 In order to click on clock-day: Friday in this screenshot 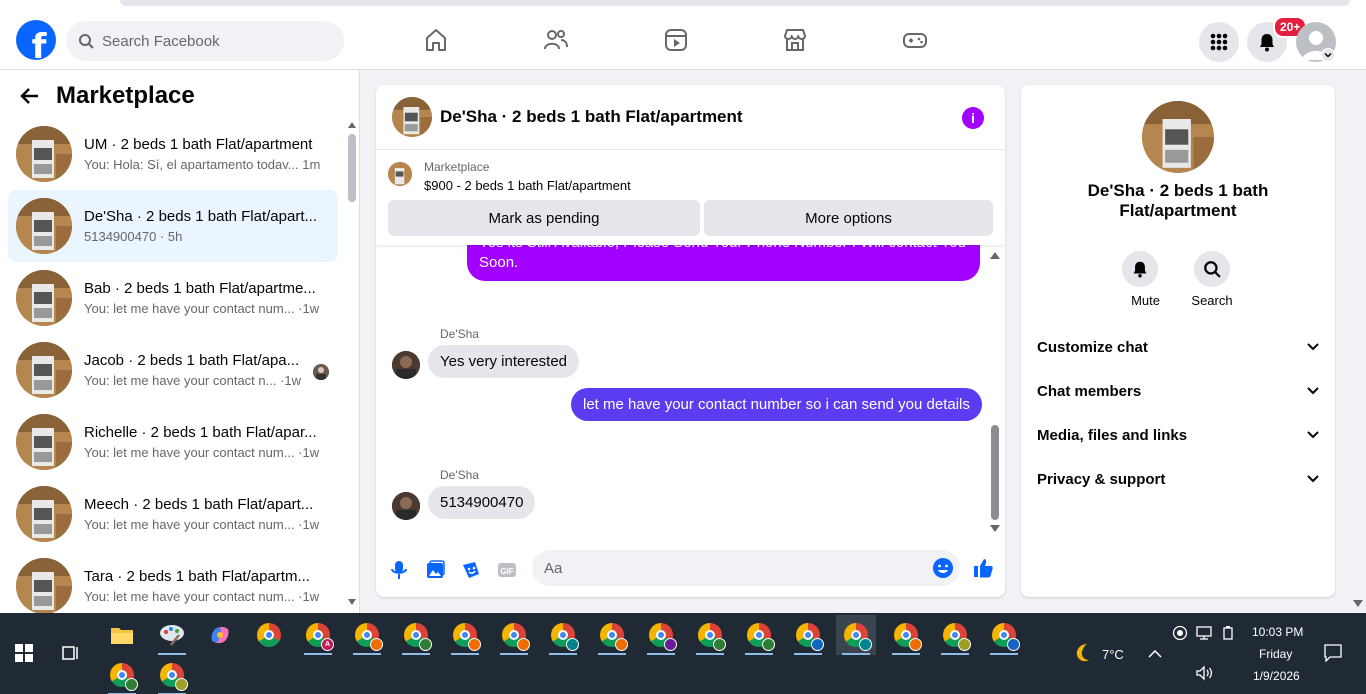, I will do `click(1275, 654)`.